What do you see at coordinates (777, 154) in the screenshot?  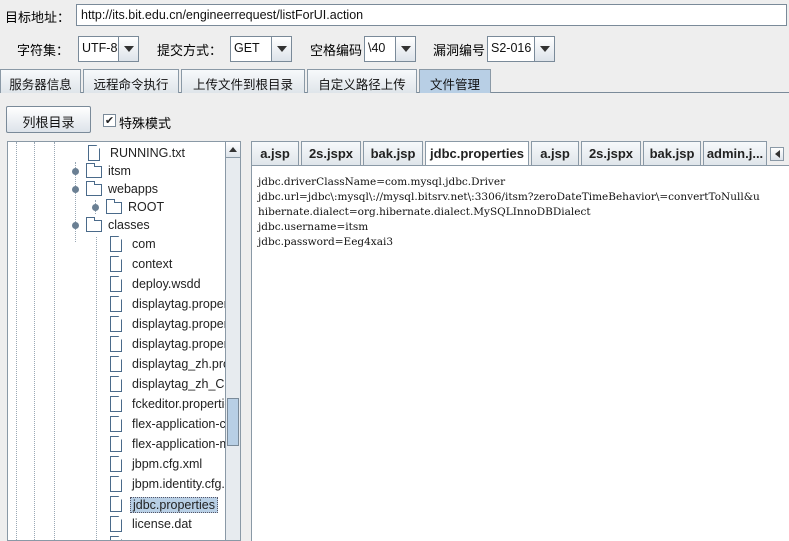 I see `tab-scroll-left-icon` at bounding box center [777, 154].